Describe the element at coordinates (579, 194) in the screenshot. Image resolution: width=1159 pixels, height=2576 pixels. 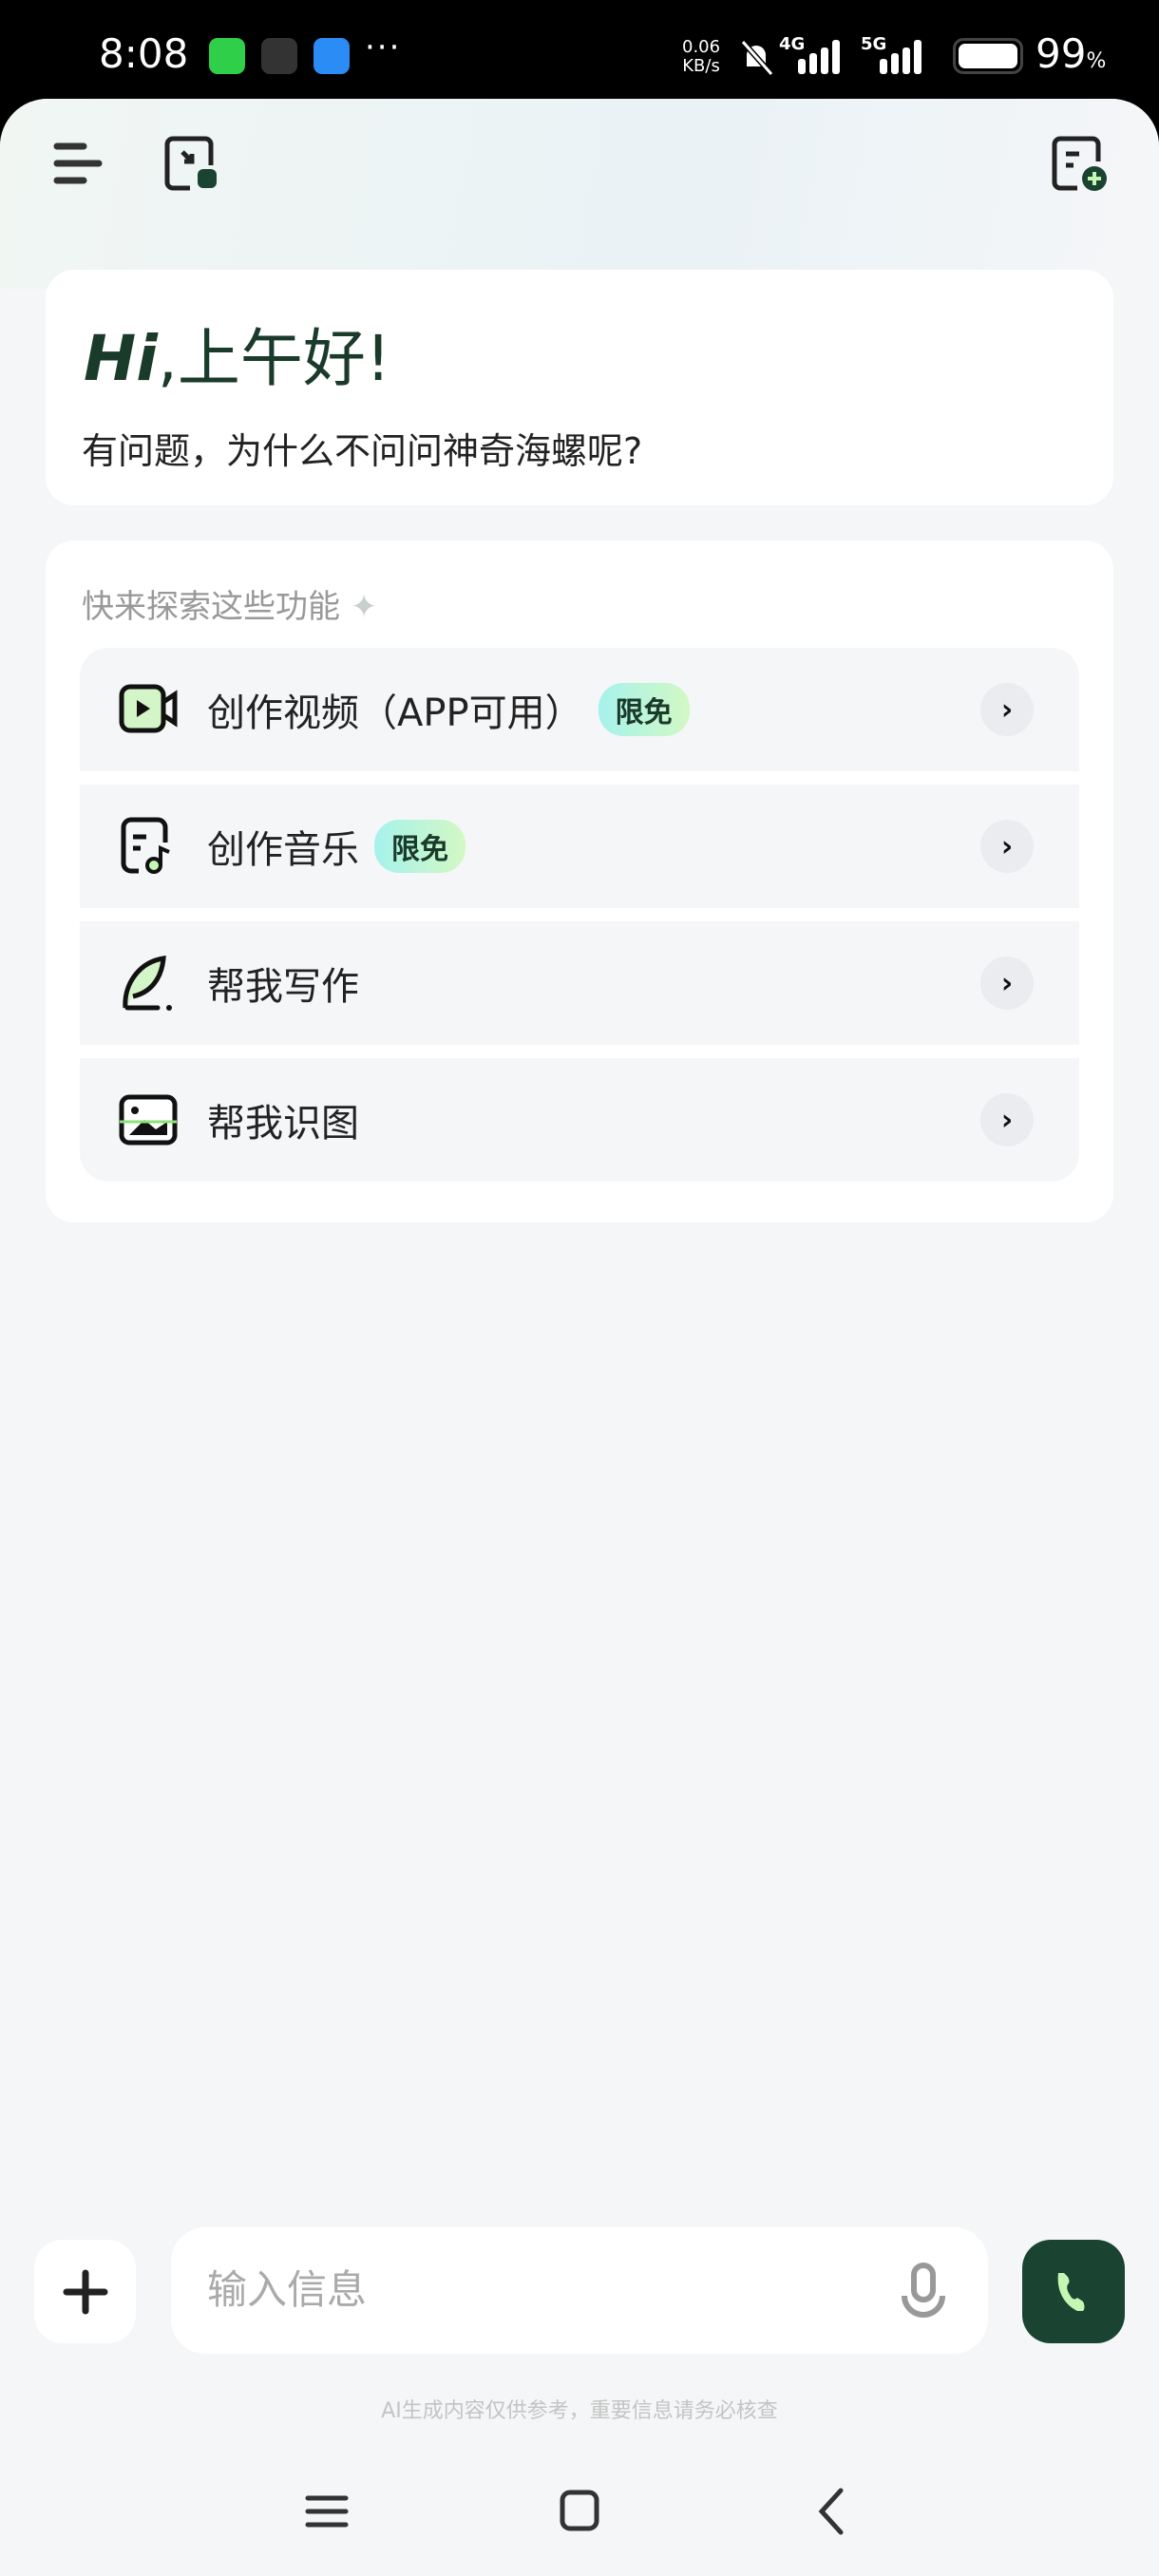
I see `header-background` at that location.